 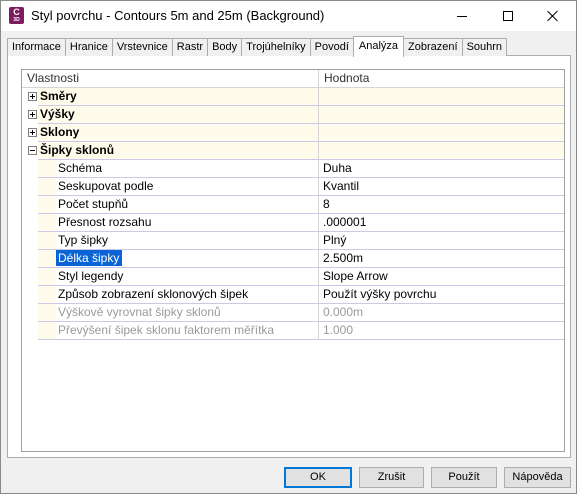 What do you see at coordinates (166, 330) in the screenshot?
I see `property-label: Převýšení šipek sklonu faktorem měřítka` at bounding box center [166, 330].